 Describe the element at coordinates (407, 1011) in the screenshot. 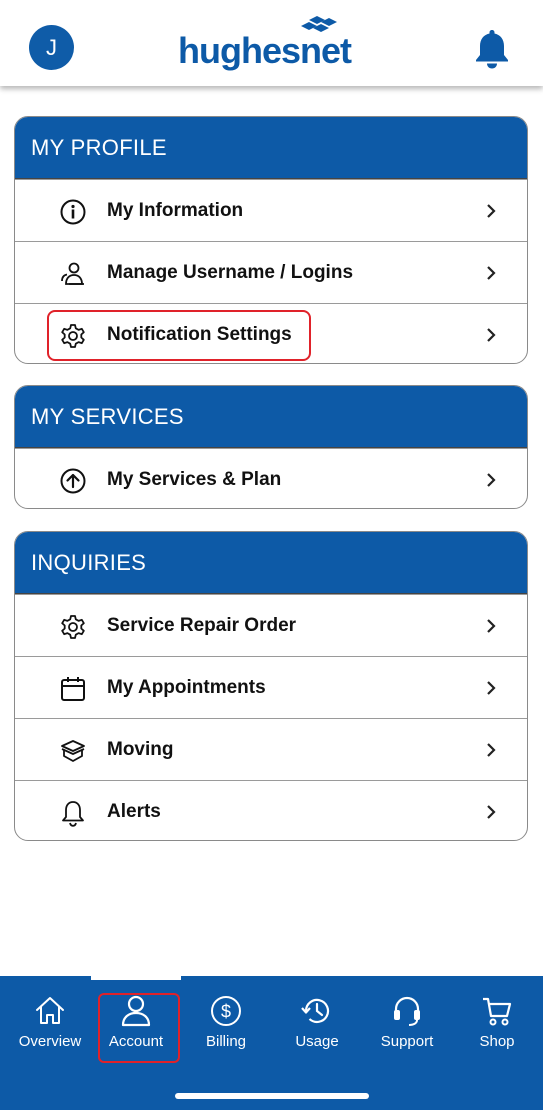

I see `headset-icon` at that location.